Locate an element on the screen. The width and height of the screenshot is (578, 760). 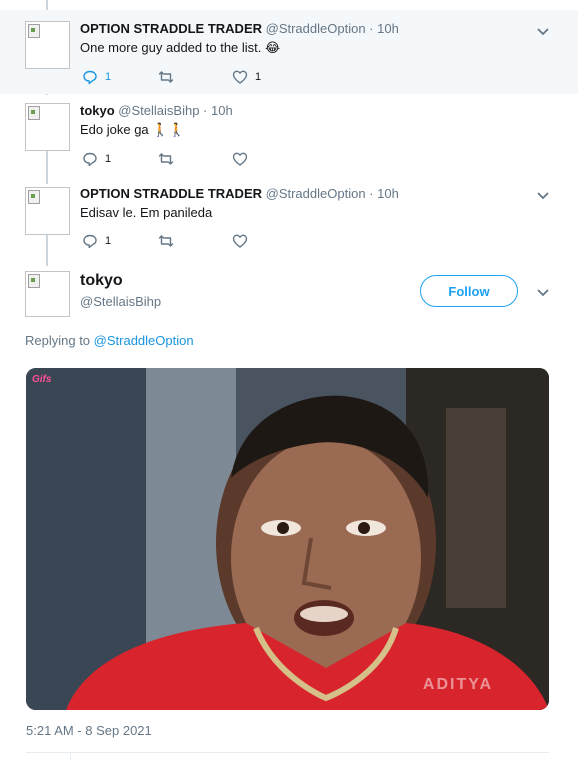
like-button: 1 is located at coordinates (246, 77).